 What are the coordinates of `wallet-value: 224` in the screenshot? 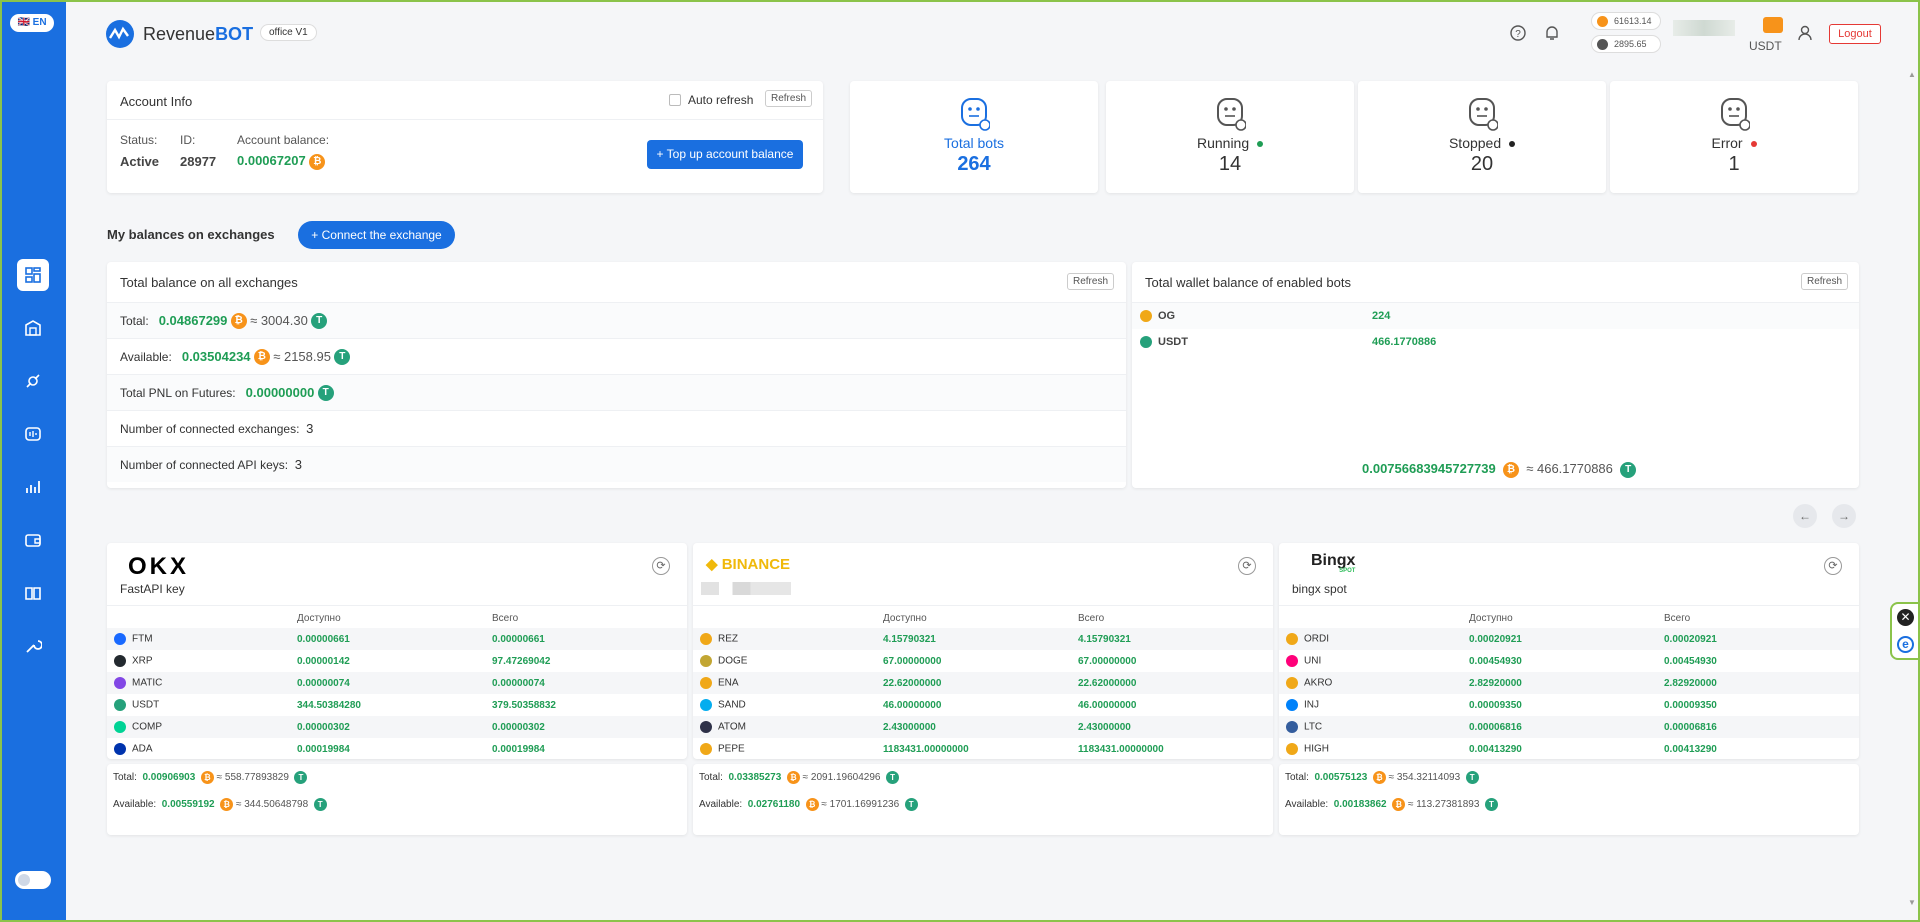 It's located at (1381, 316).